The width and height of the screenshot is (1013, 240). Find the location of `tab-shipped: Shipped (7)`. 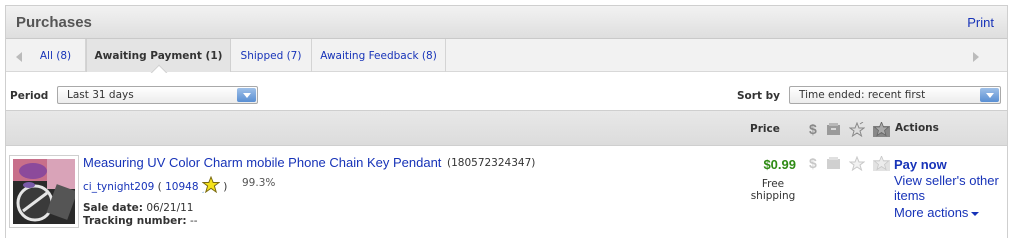

tab-shipped: Shipped (7) is located at coordinates (271, 55).